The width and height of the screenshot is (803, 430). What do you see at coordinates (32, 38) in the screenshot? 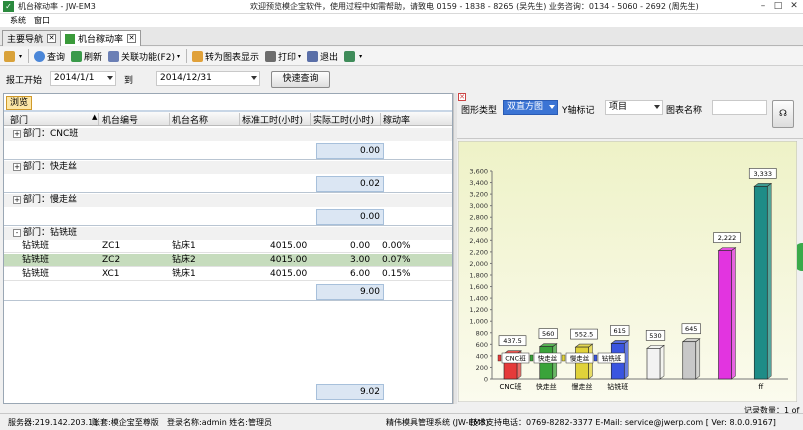
I see `tab-main-nav: 主要导航 ✕` at bounding box center [32, 38].